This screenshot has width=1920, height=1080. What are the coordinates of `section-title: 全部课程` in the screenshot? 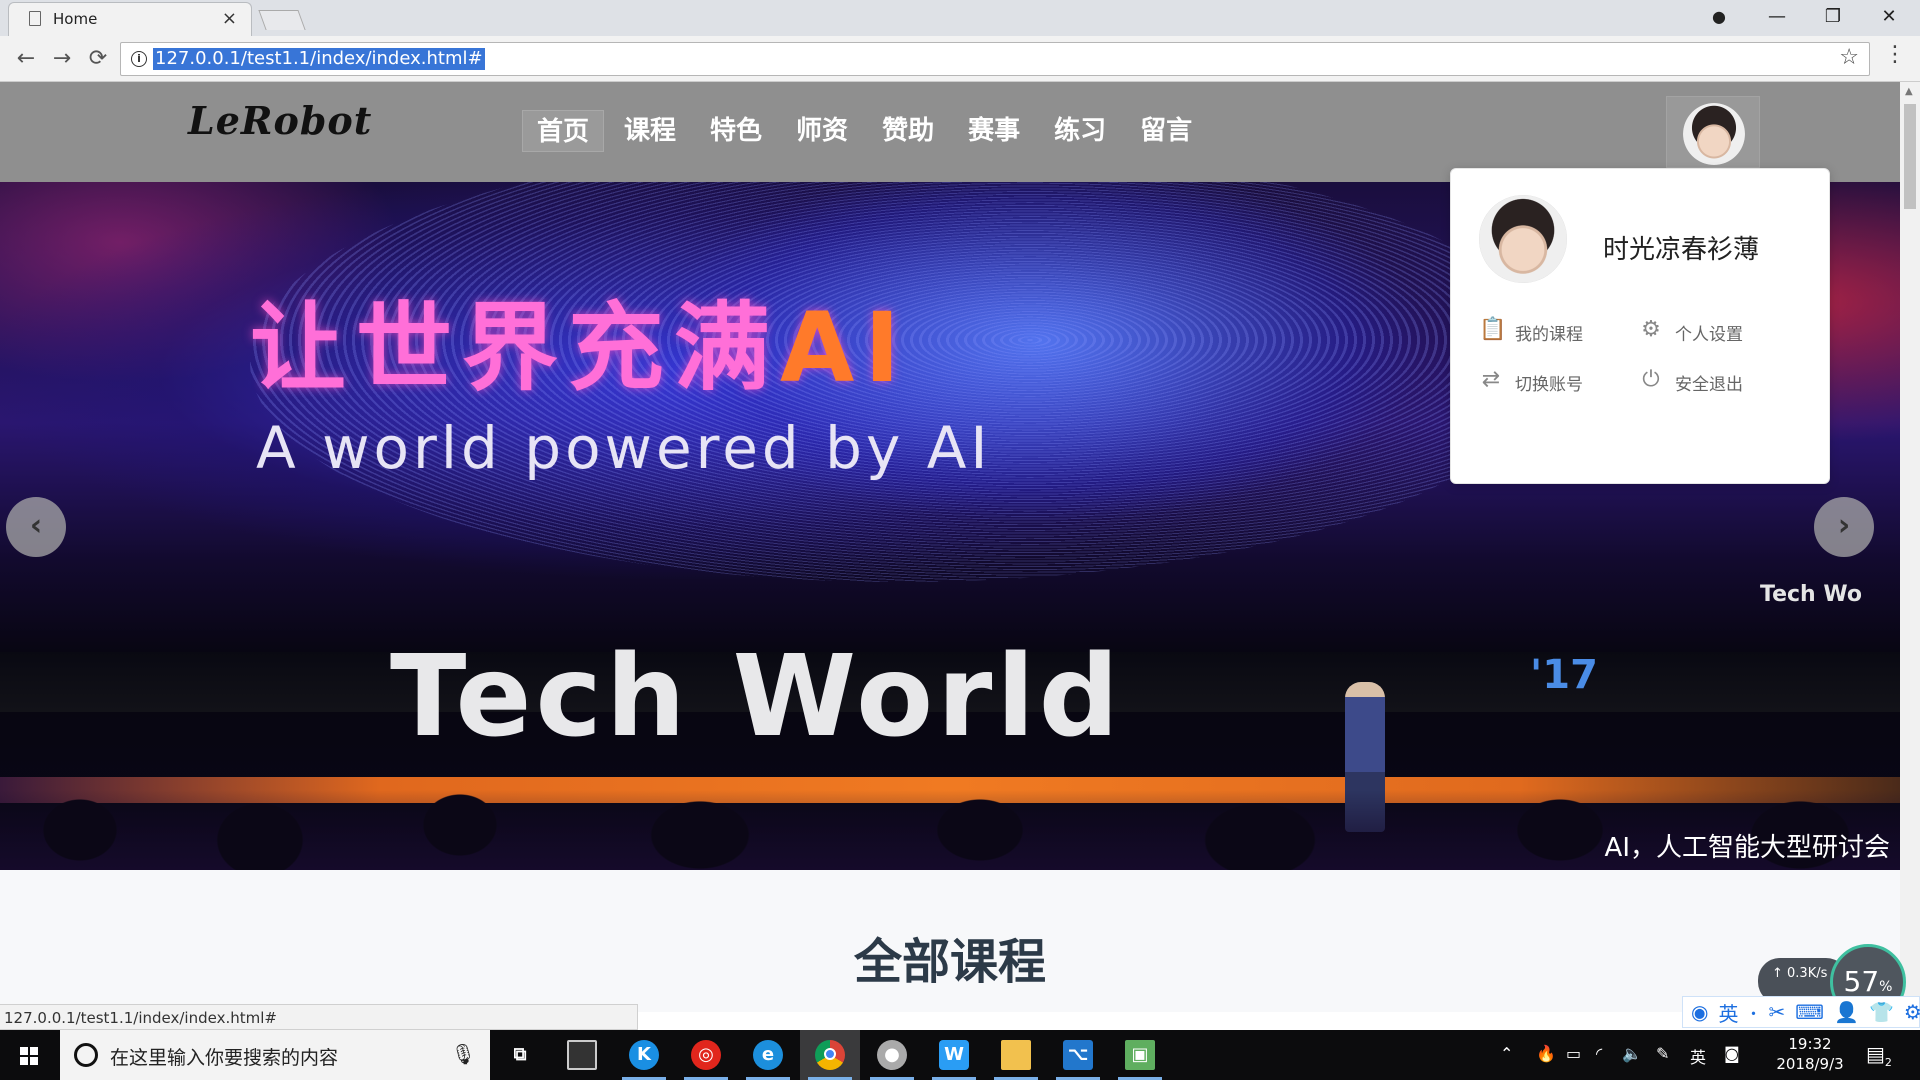 It's located at (949, 962).